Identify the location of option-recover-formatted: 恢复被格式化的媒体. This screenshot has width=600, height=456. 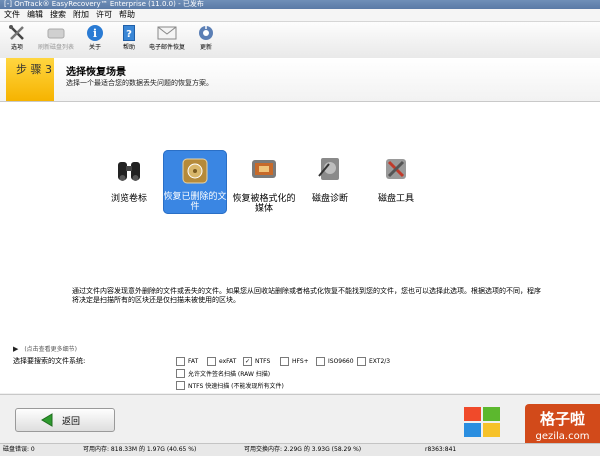
(264, 183).